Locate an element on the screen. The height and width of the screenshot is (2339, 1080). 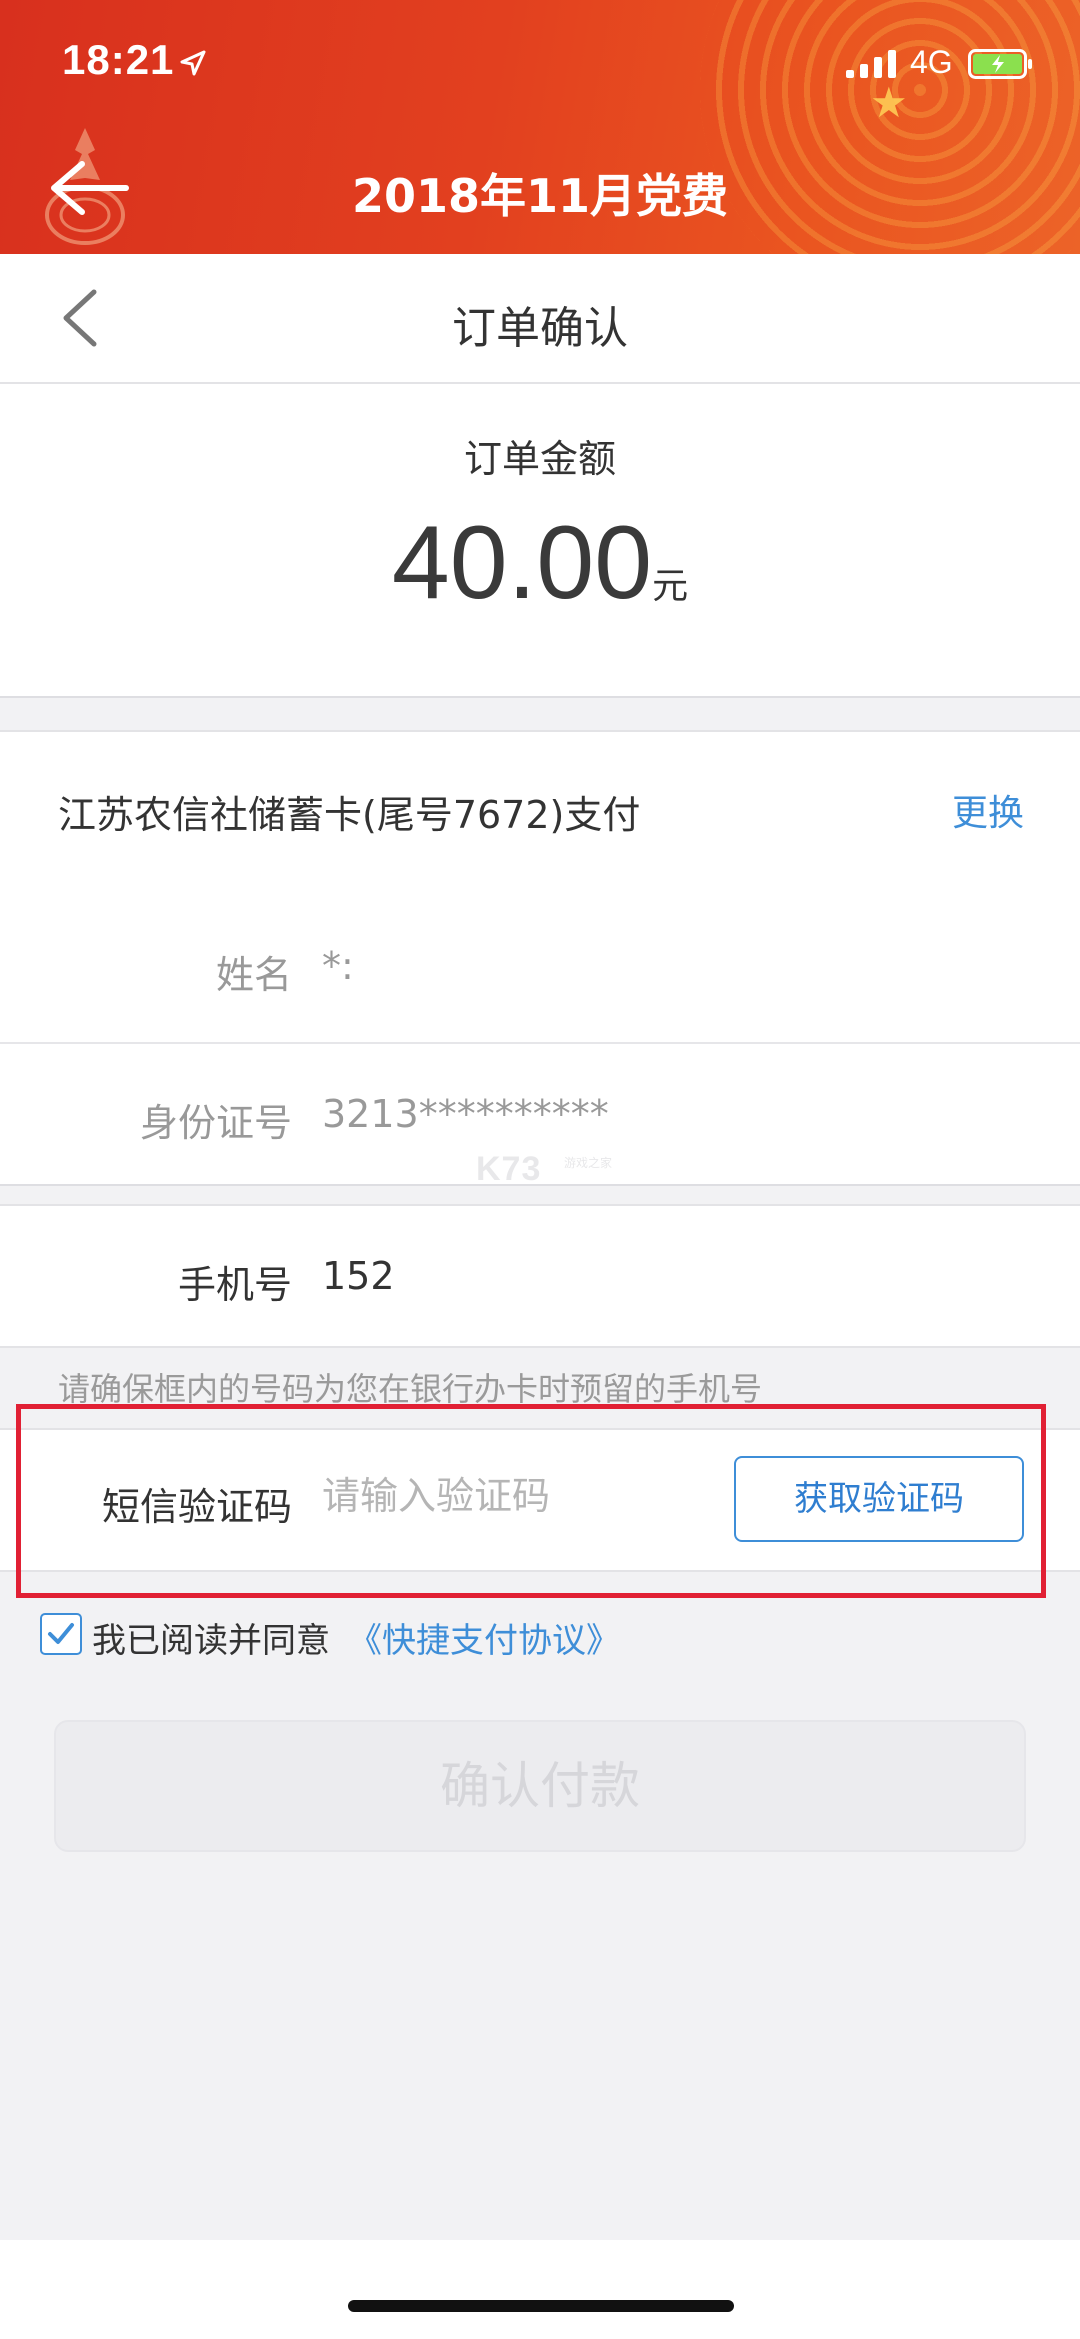
phone-value: 152 is located at coordinates (358, 1276).